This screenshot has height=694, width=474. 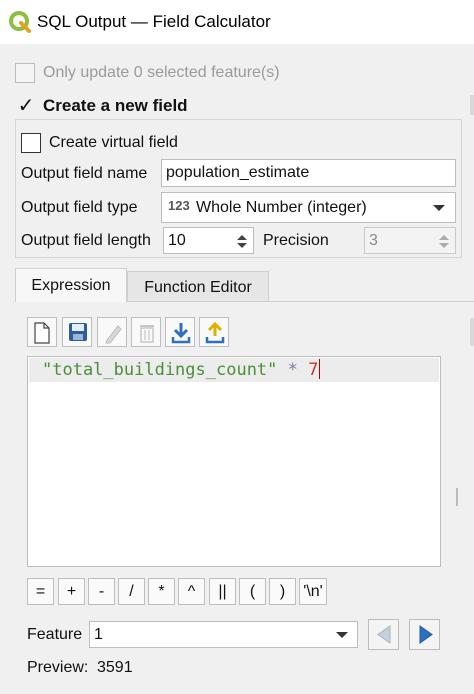 What do you see at coordinates (308, 173) in the screenshot?
I see `output-field-name-input: population_estimate` at bounding box center [308, 173].